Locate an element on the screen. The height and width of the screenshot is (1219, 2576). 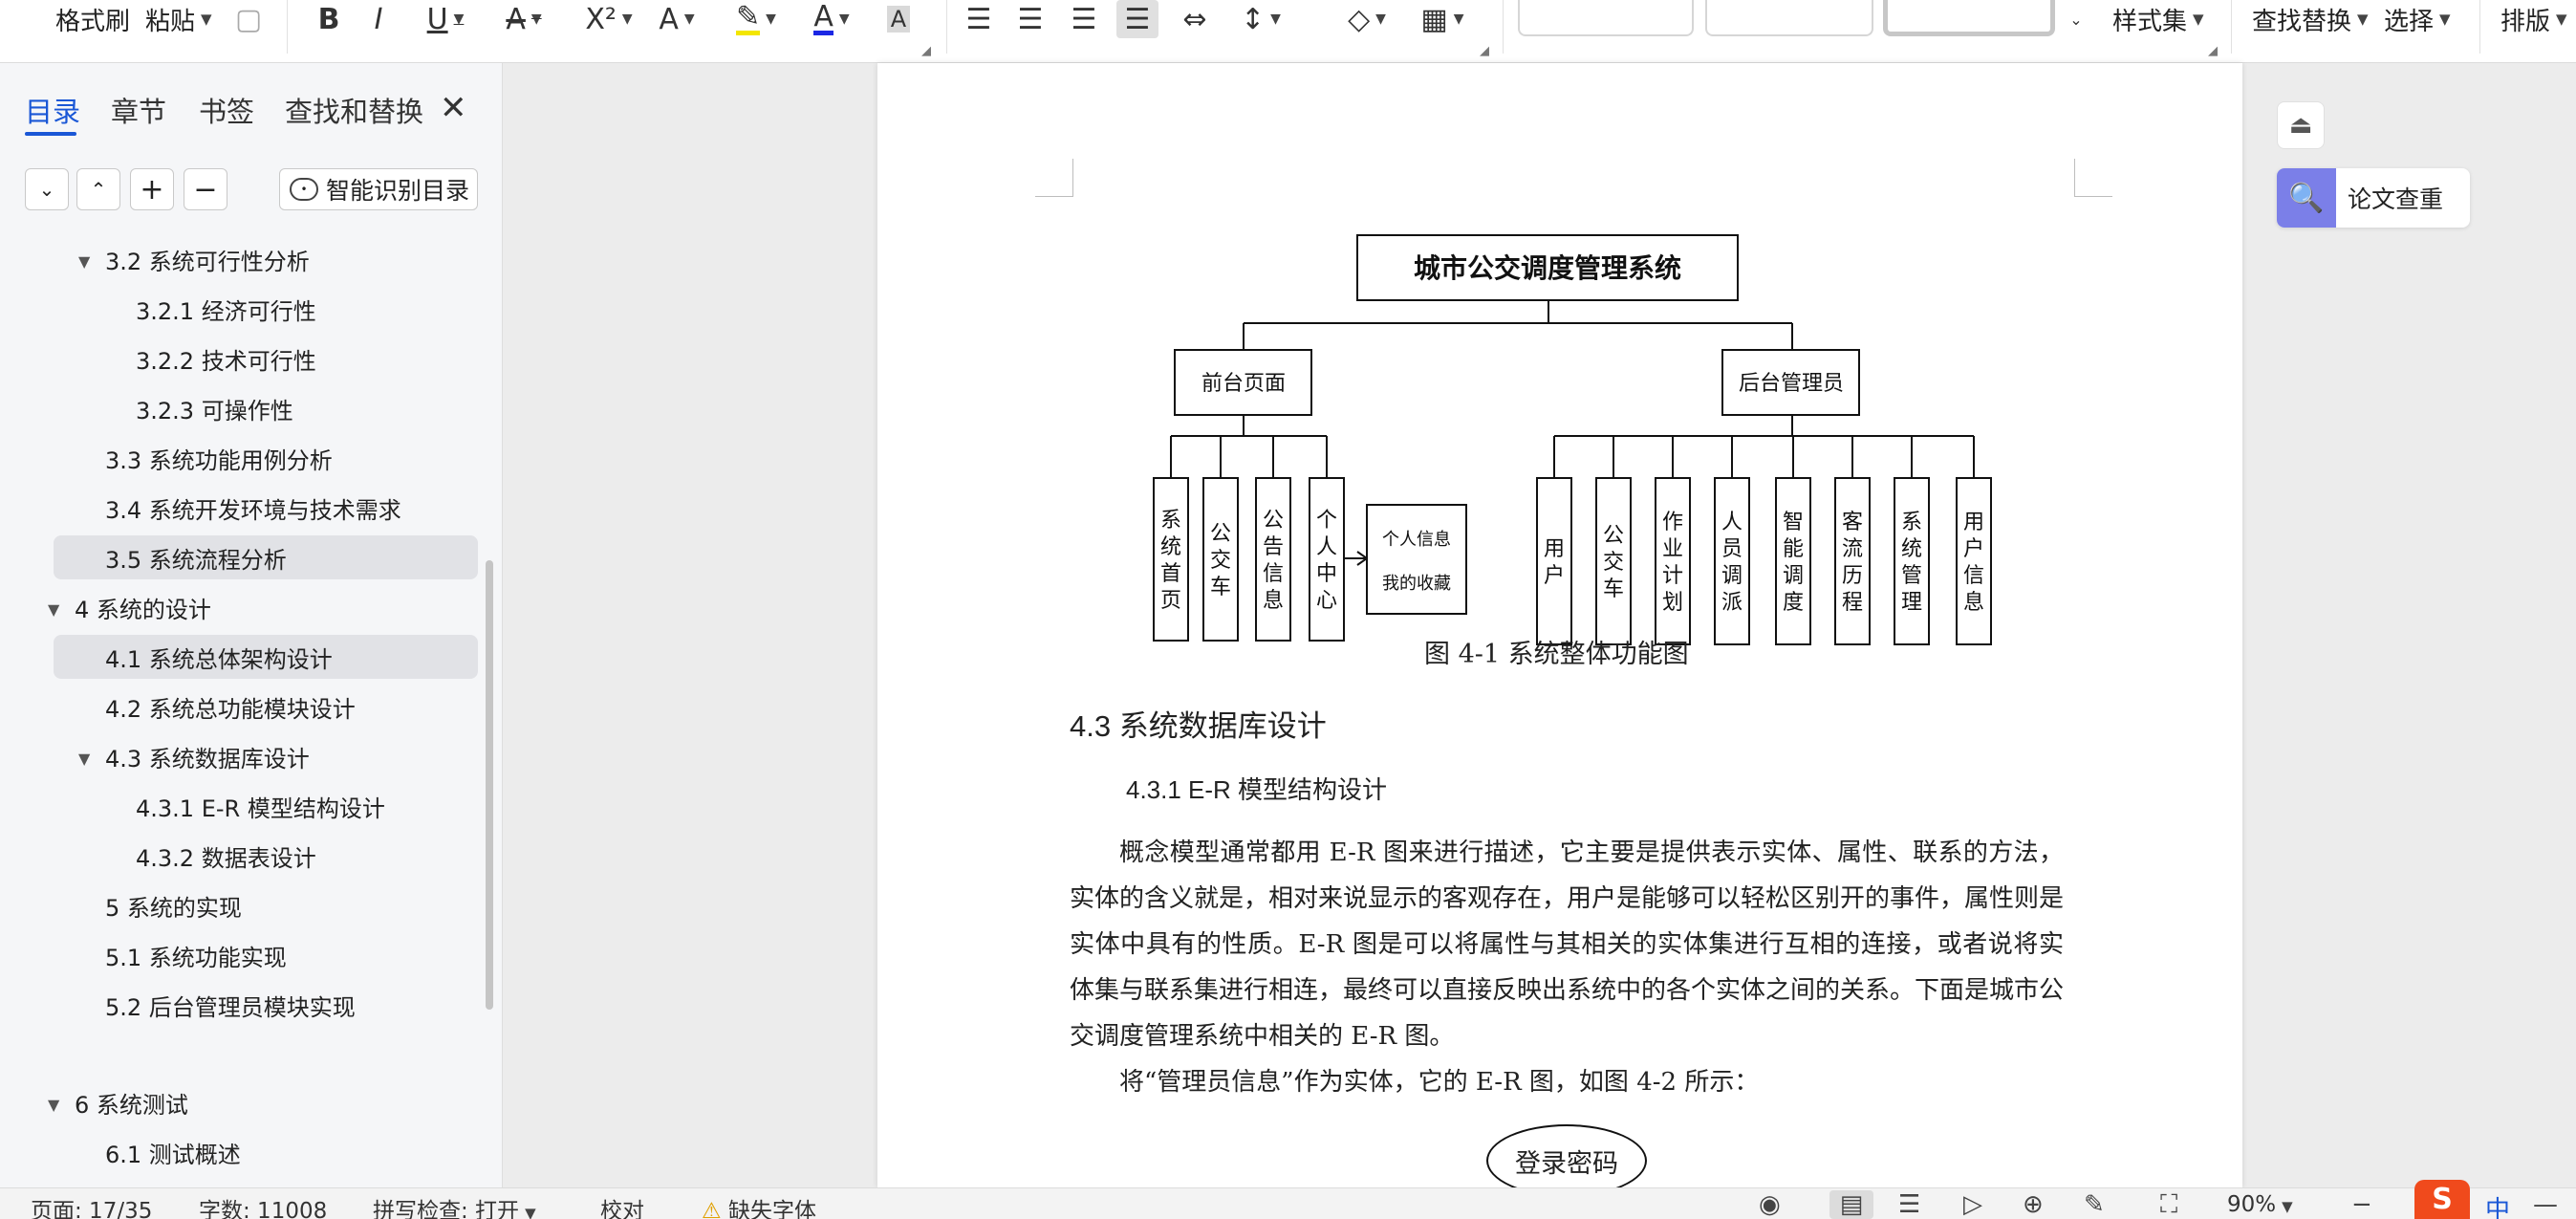
tab-find-replace: 查找和替换 is located at coordinates (354, 110).